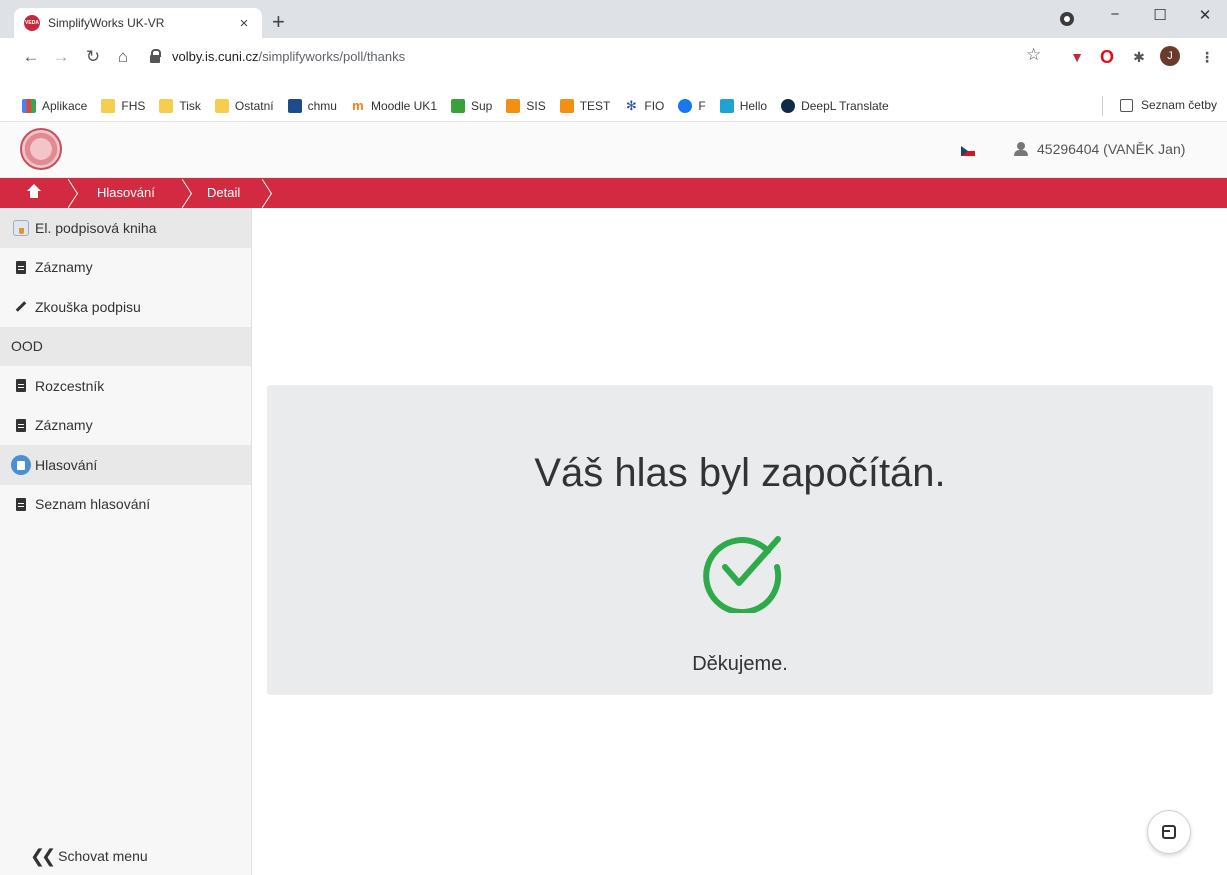 This screenshot has width=1227, height=875. I want to click on breadcrumb-item-hlasovani: Hlasování, so click(126, 193).